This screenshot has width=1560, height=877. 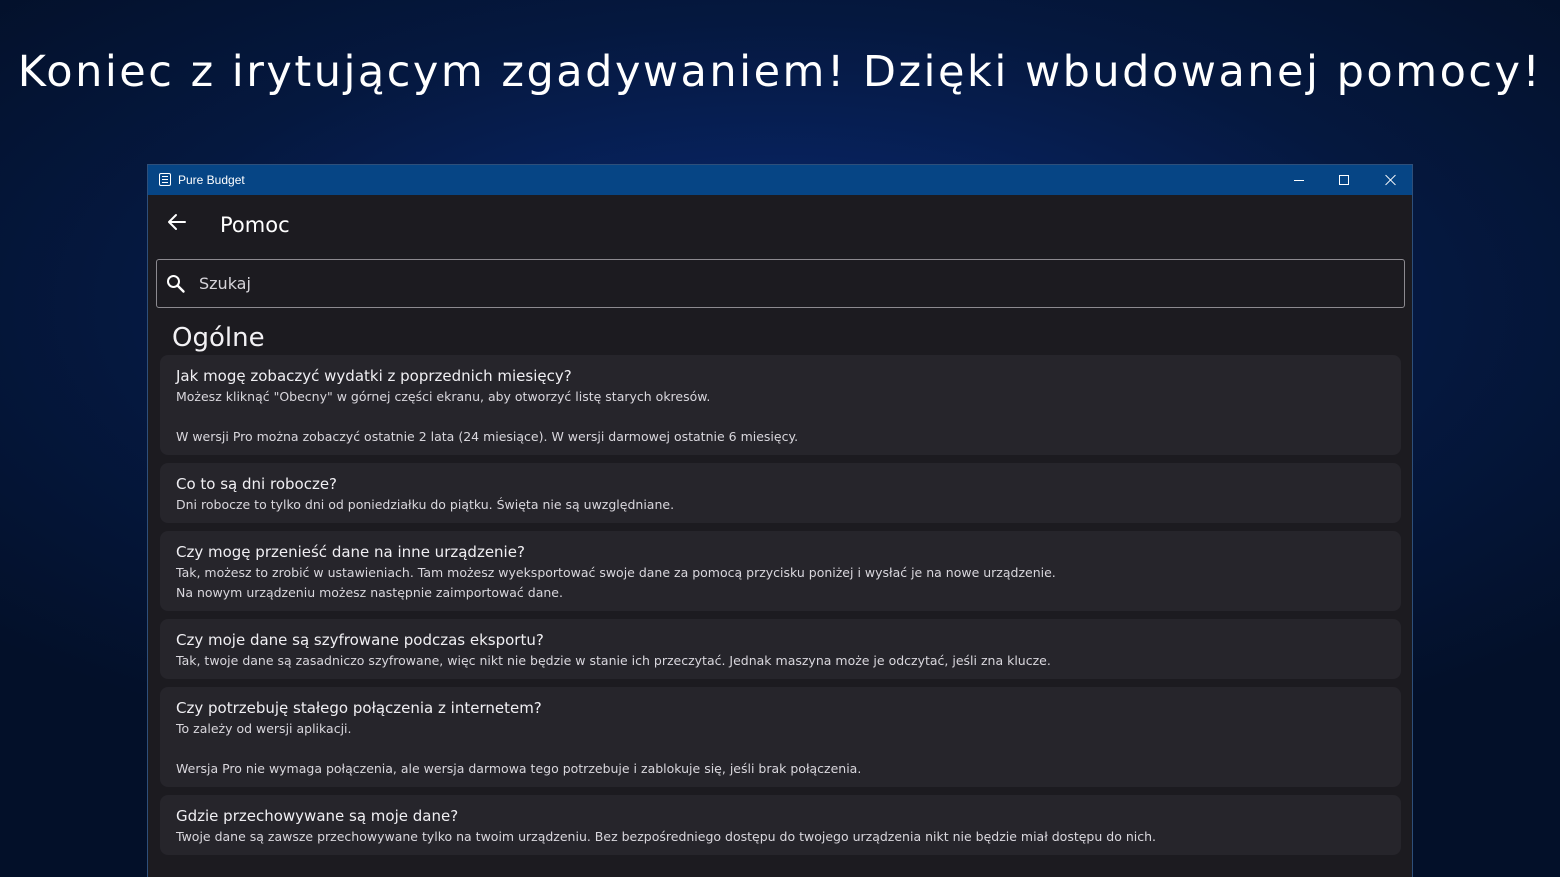 I want to click on search-box, so click(x=780, y=283).